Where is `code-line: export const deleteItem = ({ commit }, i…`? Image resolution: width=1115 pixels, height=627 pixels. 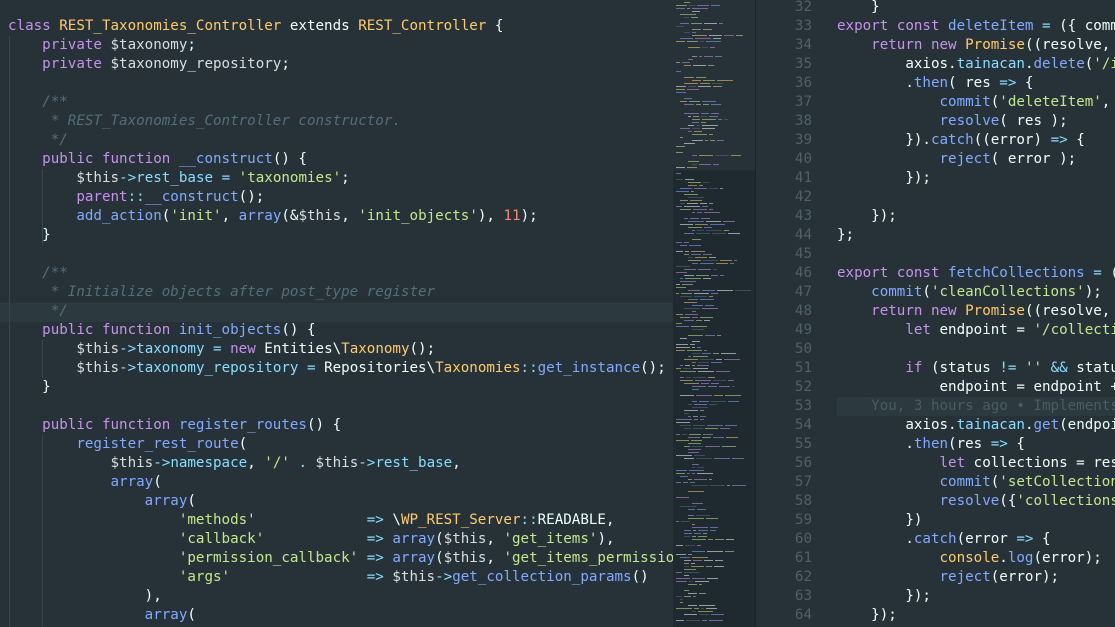
code-line: export const deleteItem = ({ commit }, i… is located at coordinates (976, 26).